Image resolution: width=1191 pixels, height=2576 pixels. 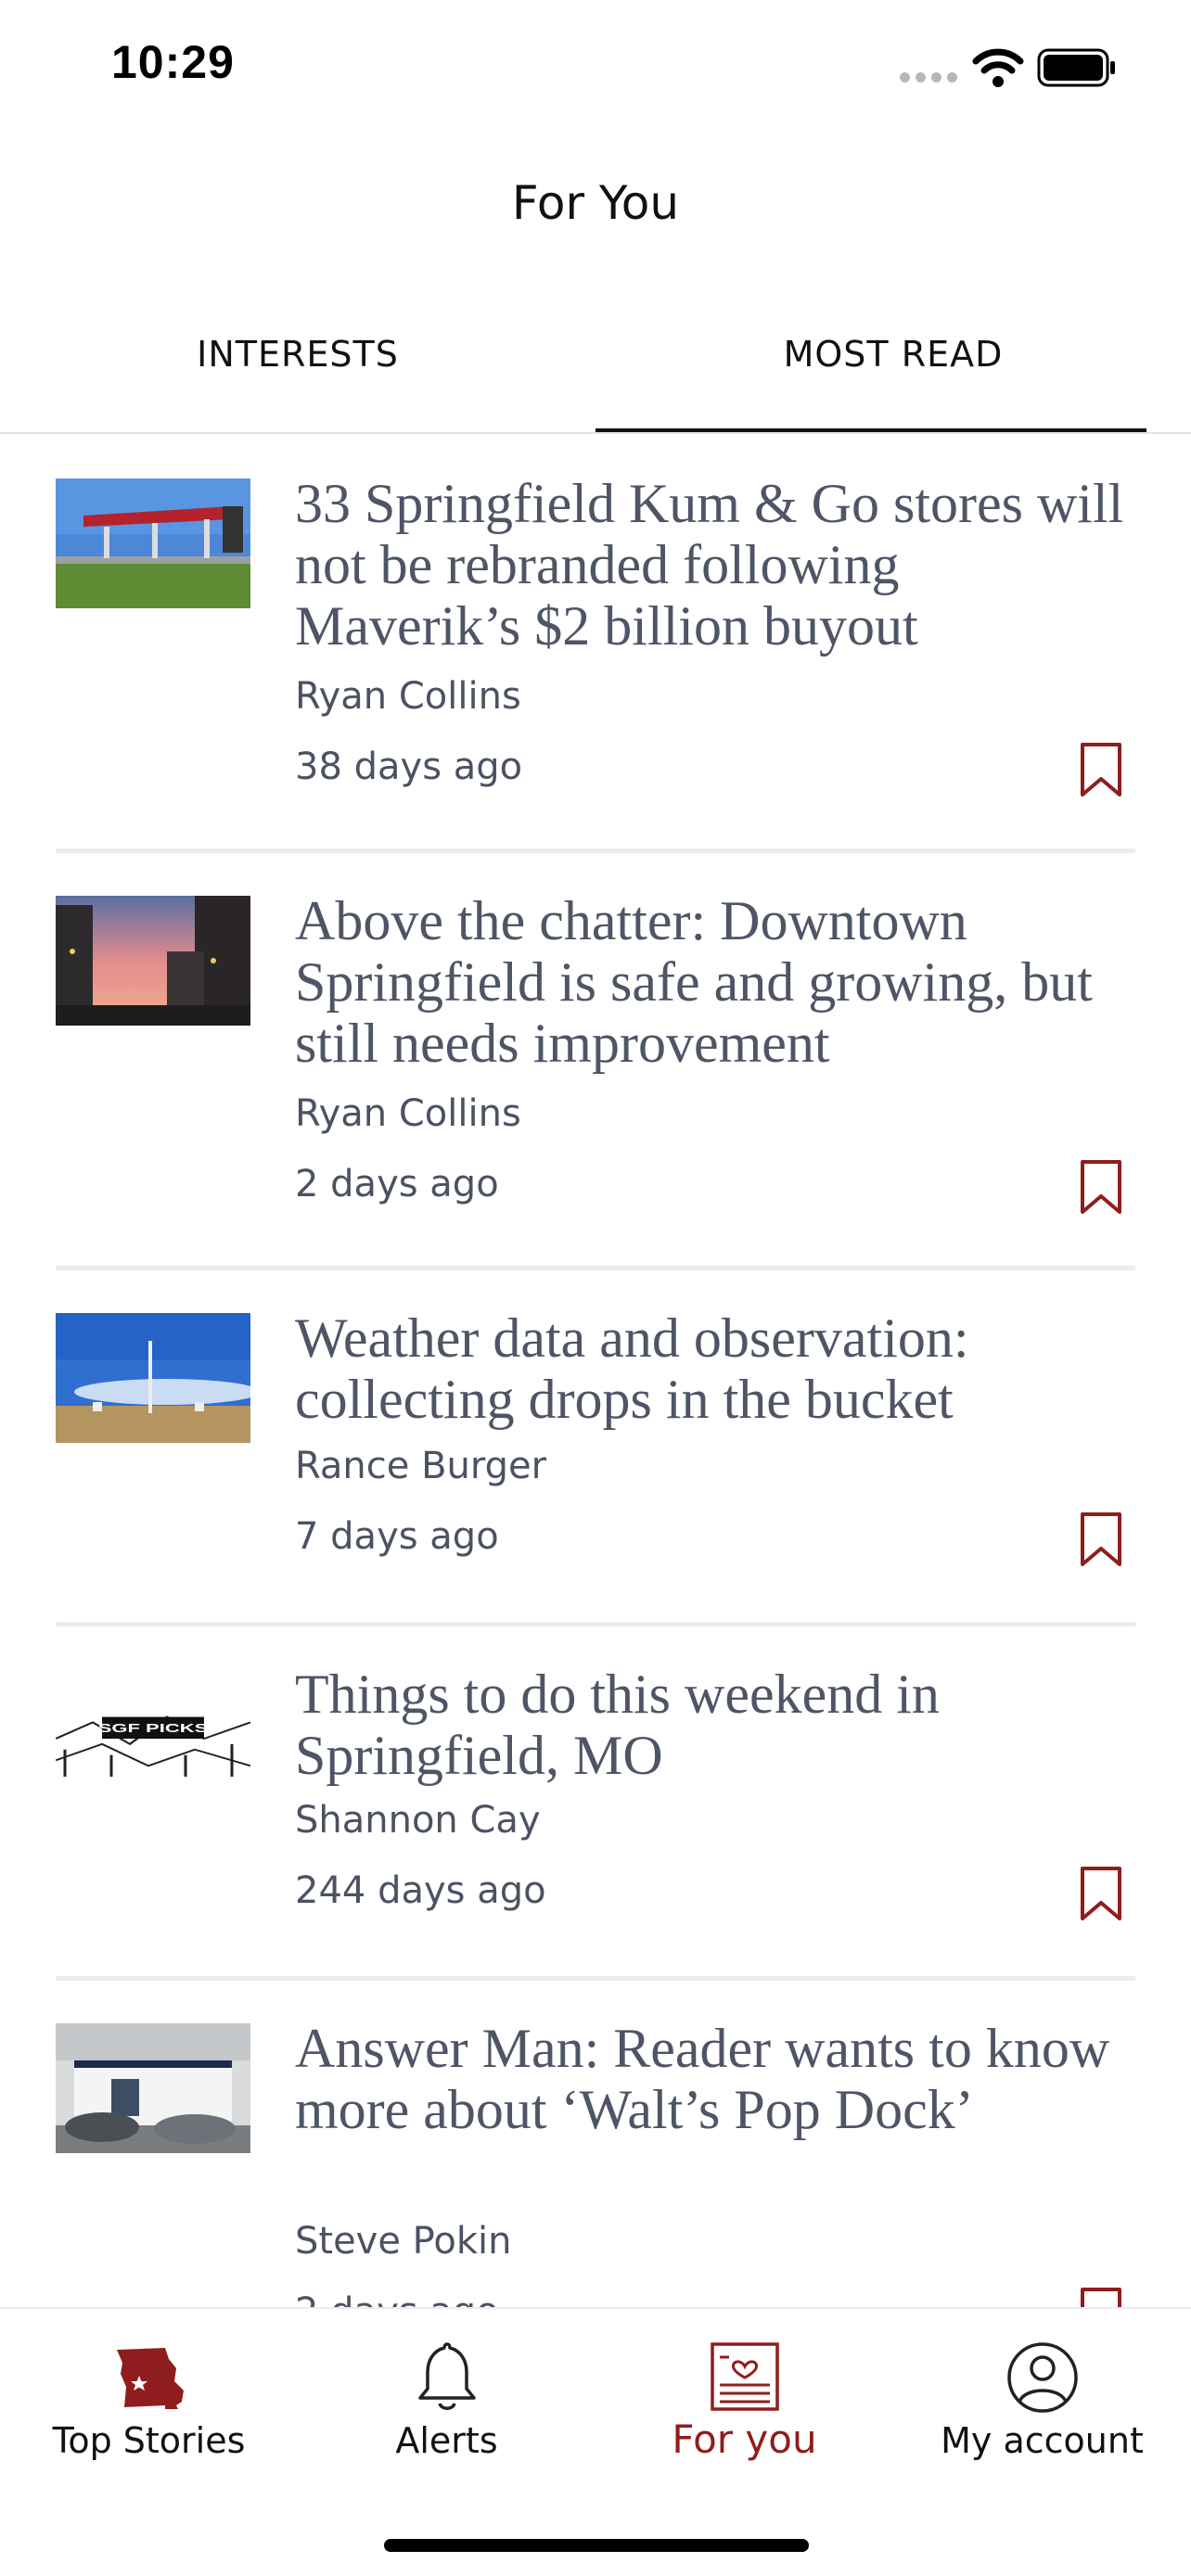 What do you see at coordinates (298, 354) in the screenshot?
I see `tab-interests: INTERESTS` at bounding box center [298, 354].